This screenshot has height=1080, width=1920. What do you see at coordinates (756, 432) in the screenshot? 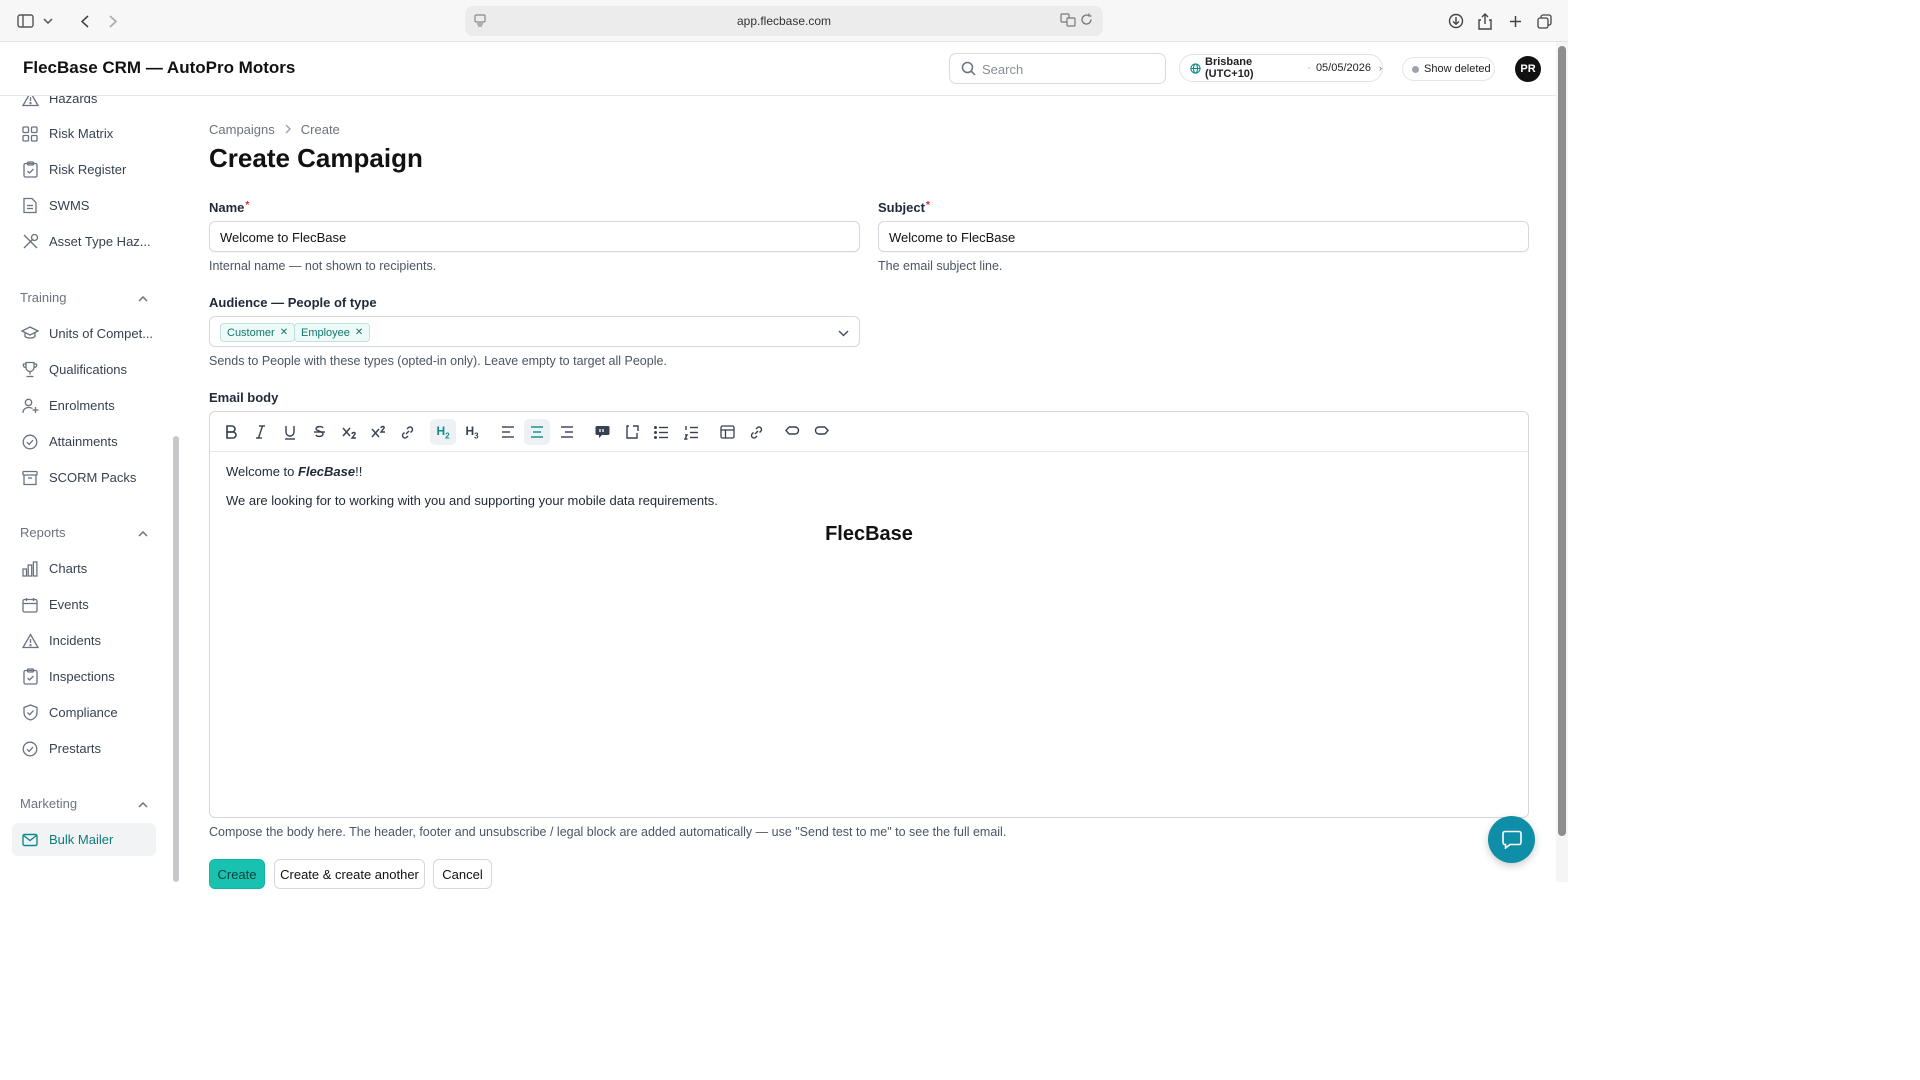
I see `attachment-link-icon` at bounding box center [756, 432].